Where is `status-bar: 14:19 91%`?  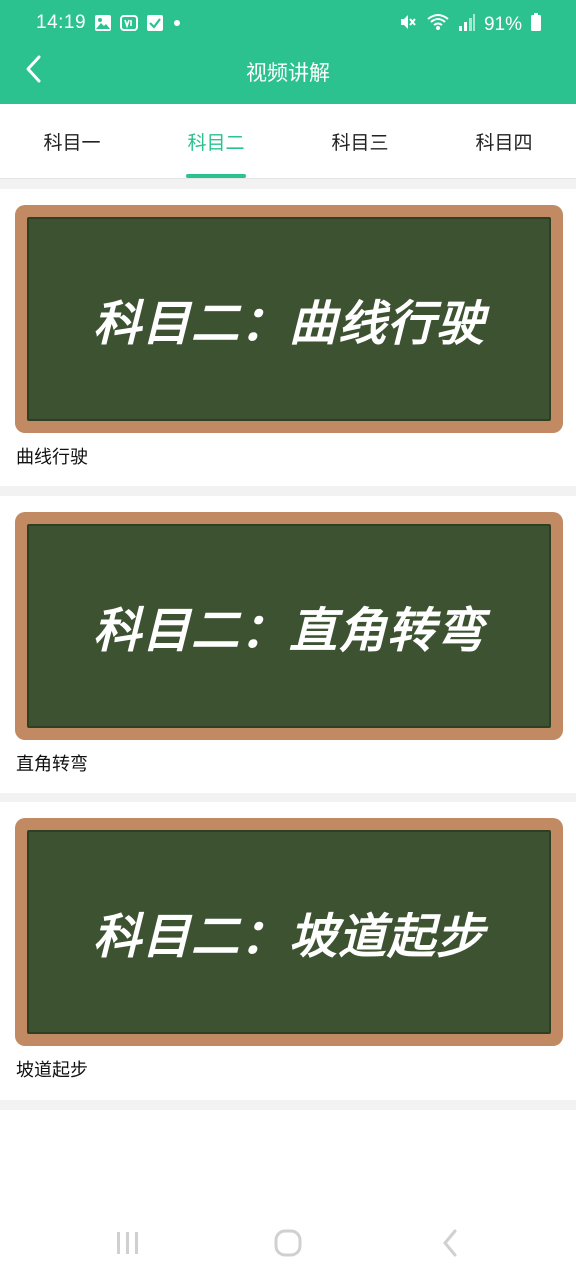 status-bar: 14:19 91% is located at coordinates (288, 24).